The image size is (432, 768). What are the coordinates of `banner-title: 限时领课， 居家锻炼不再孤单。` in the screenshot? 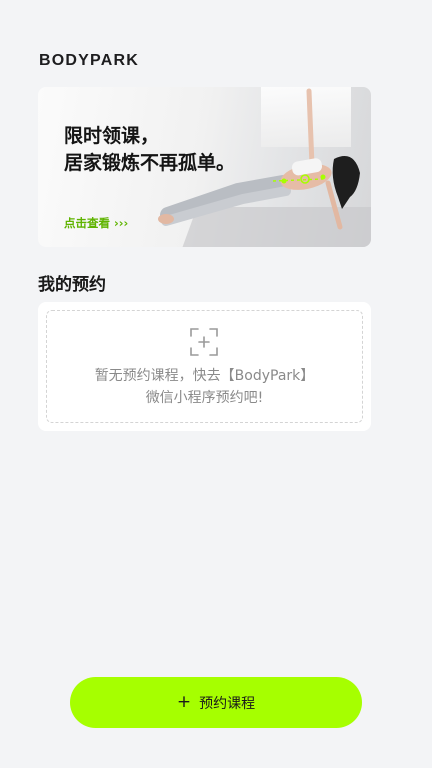 It's located at (149, 150).